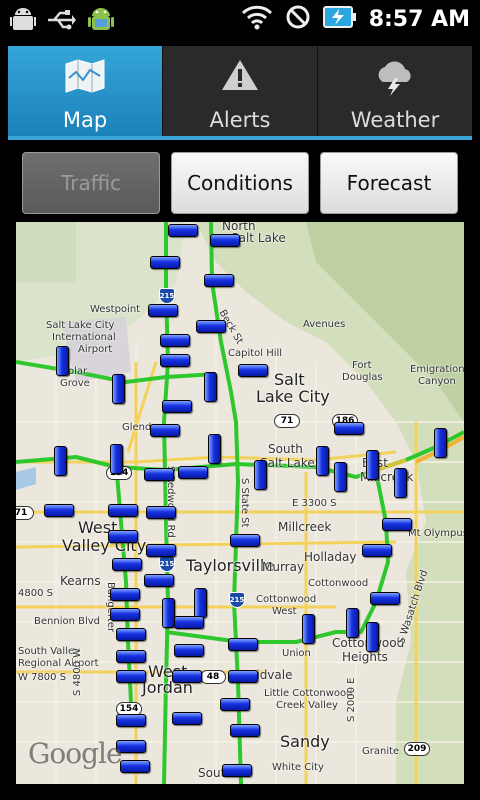 This screenshot has height=800, width=480. I want to click on tab-map: Map, so click(85, 93).